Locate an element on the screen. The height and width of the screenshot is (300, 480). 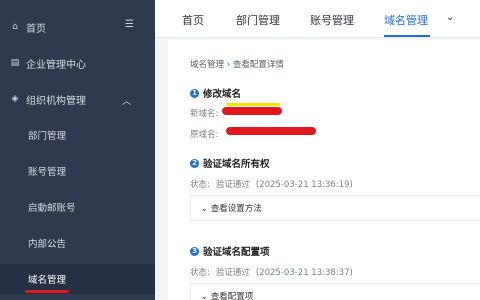
step-verify-config: 3 验证域名配置项 is located at coordinates (230, 251).